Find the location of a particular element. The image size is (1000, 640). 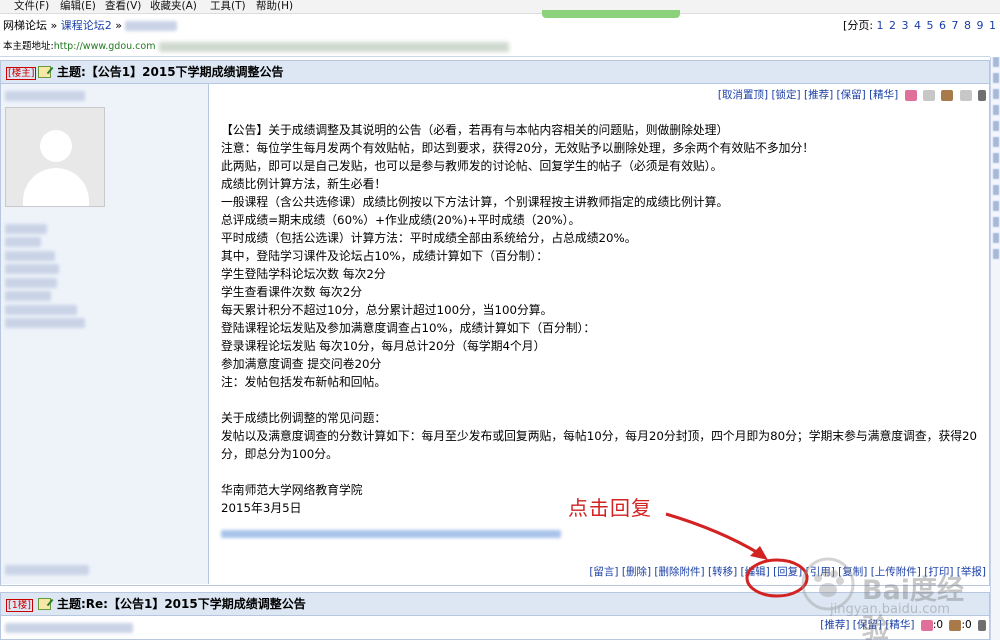

unpin-button: [取消置顶] is located at coordinates (743, 95).